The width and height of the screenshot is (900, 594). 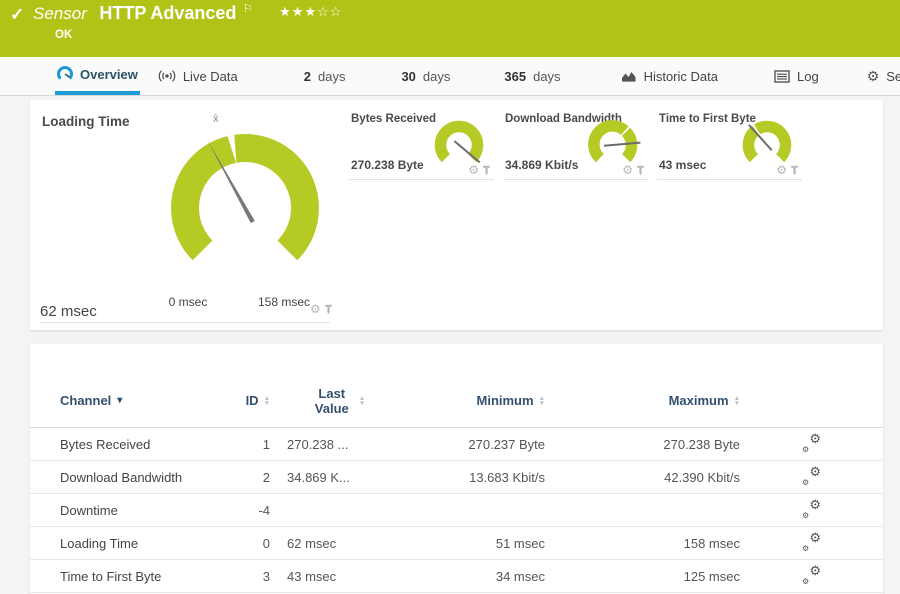 I want to click on tab-overview: Overview, so click(x=97, y=76).